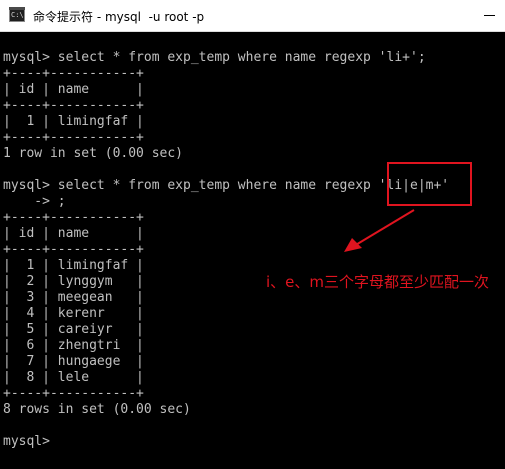  What do you see at coordinates (73, 361) in the screenshot?
I see `console-line: | 7 | hungaege |` at bounding box center [73, 361].